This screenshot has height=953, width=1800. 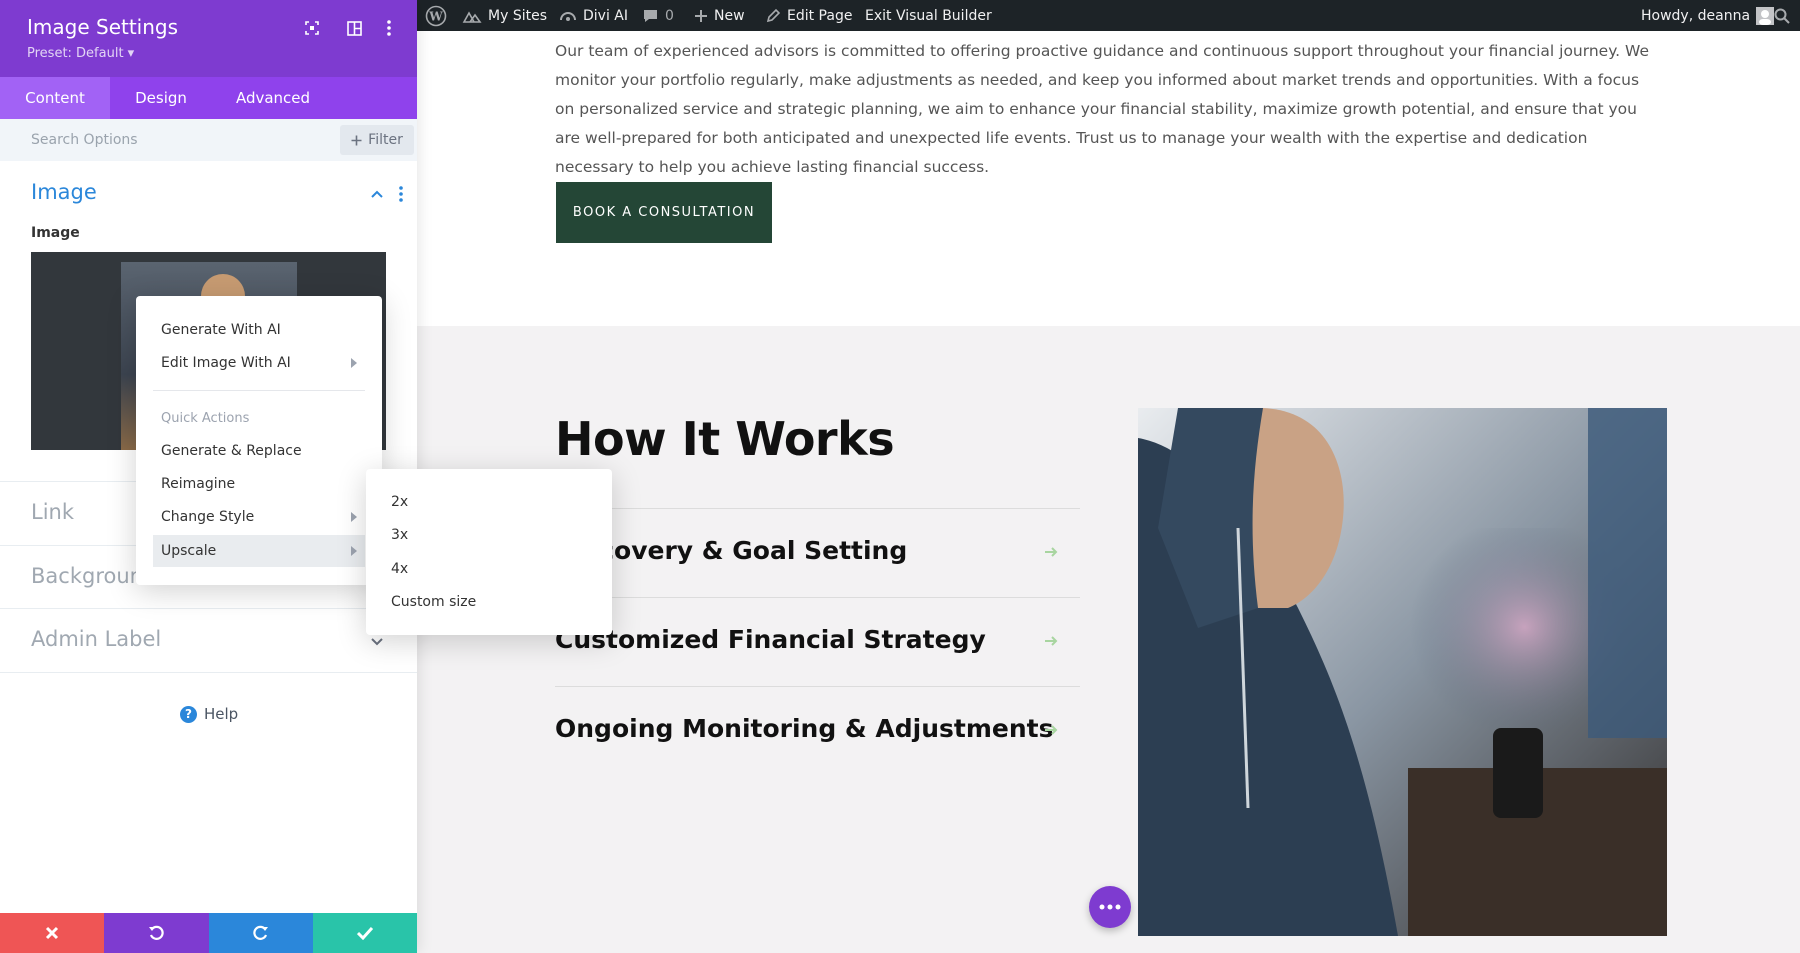 I want to click on comments-menu: 0, so click(x=658, y=15).